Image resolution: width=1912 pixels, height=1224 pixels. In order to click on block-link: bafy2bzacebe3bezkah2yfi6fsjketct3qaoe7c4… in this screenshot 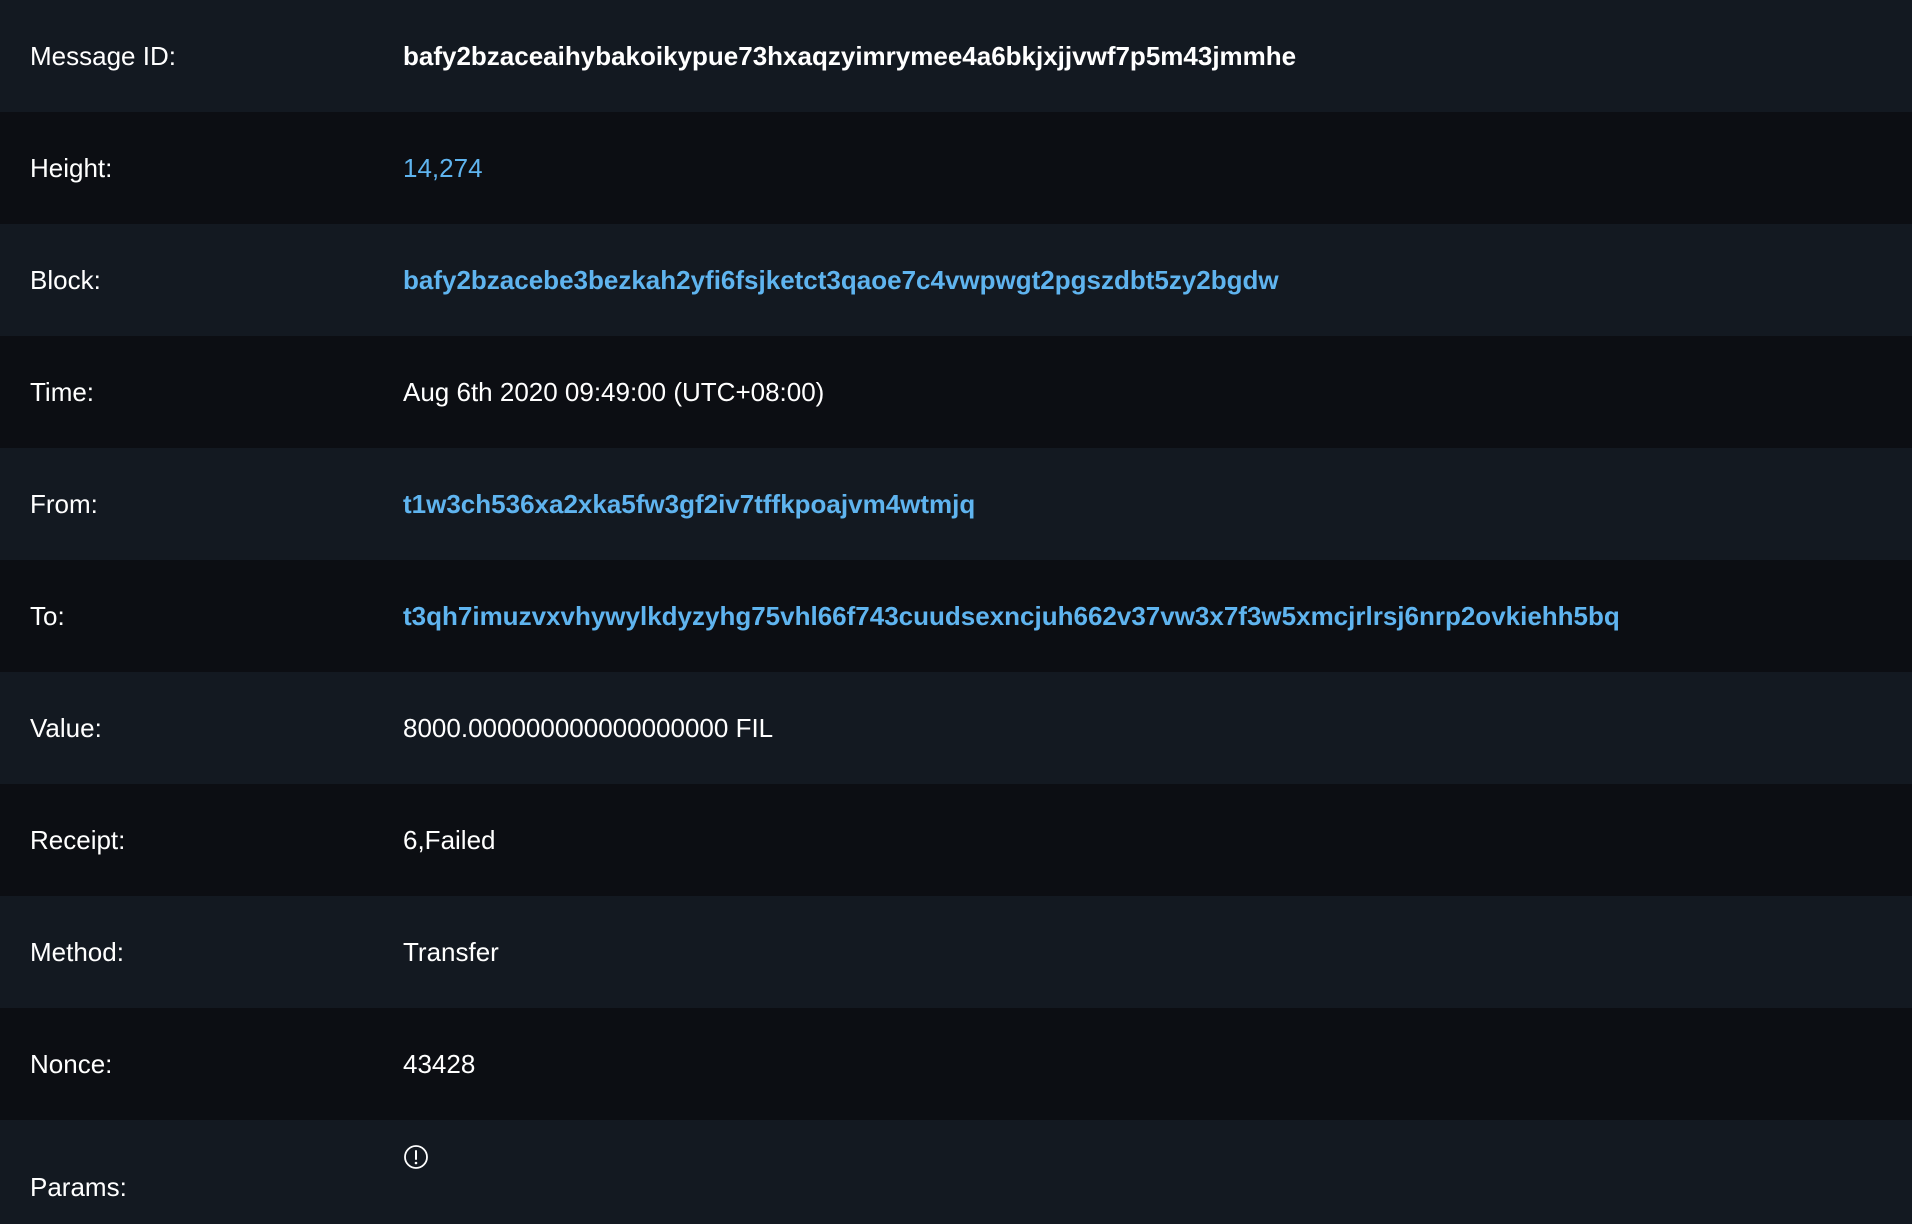, I will do `click(841, 280)`.